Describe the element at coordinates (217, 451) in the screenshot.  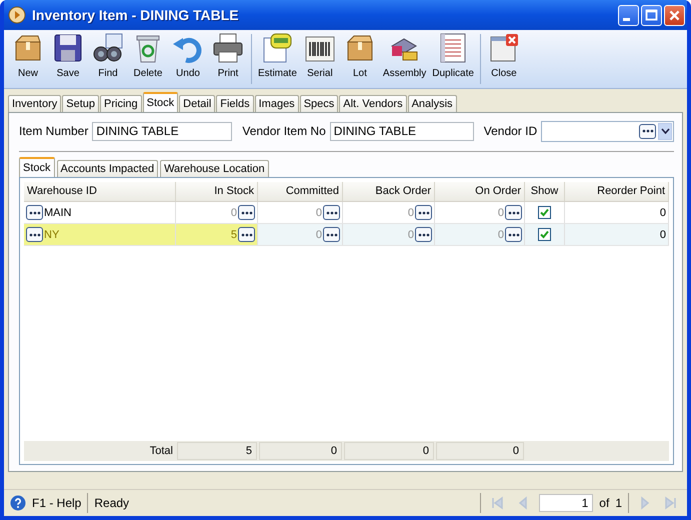
I see `total-cell: 5` at that location.